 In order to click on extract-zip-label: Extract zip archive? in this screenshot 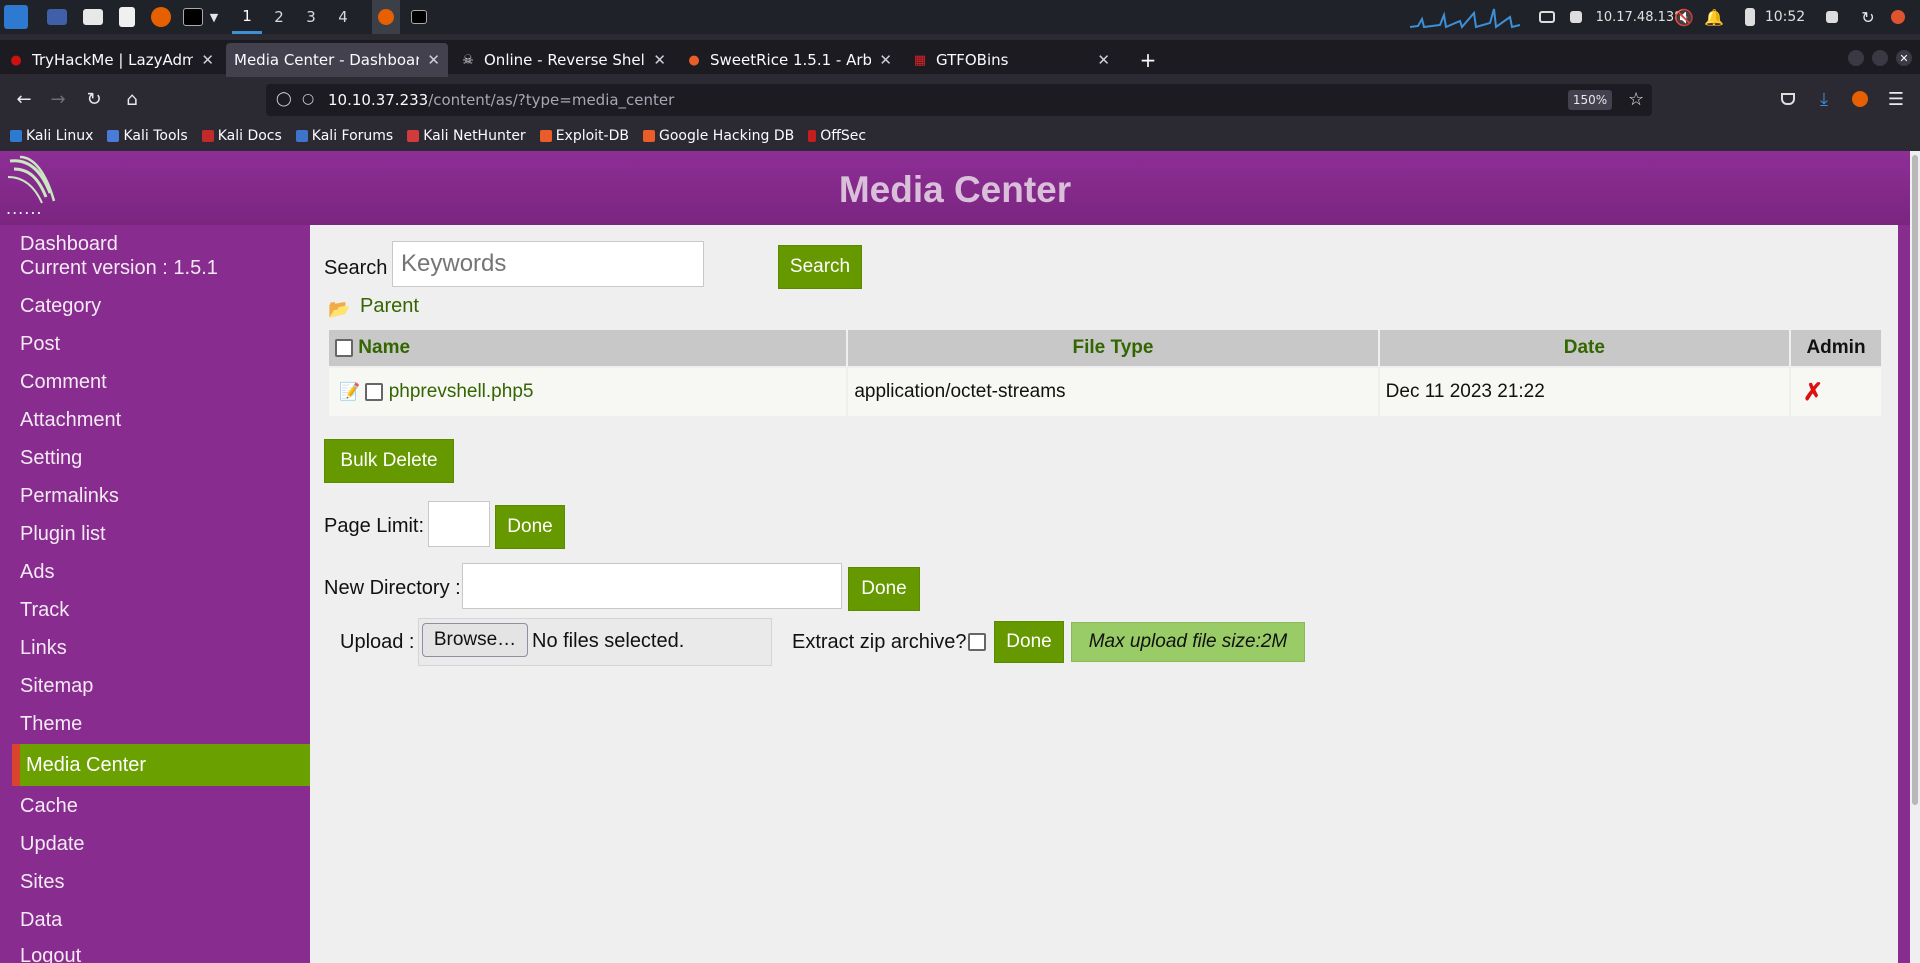, I will do `click(879, 642)`.